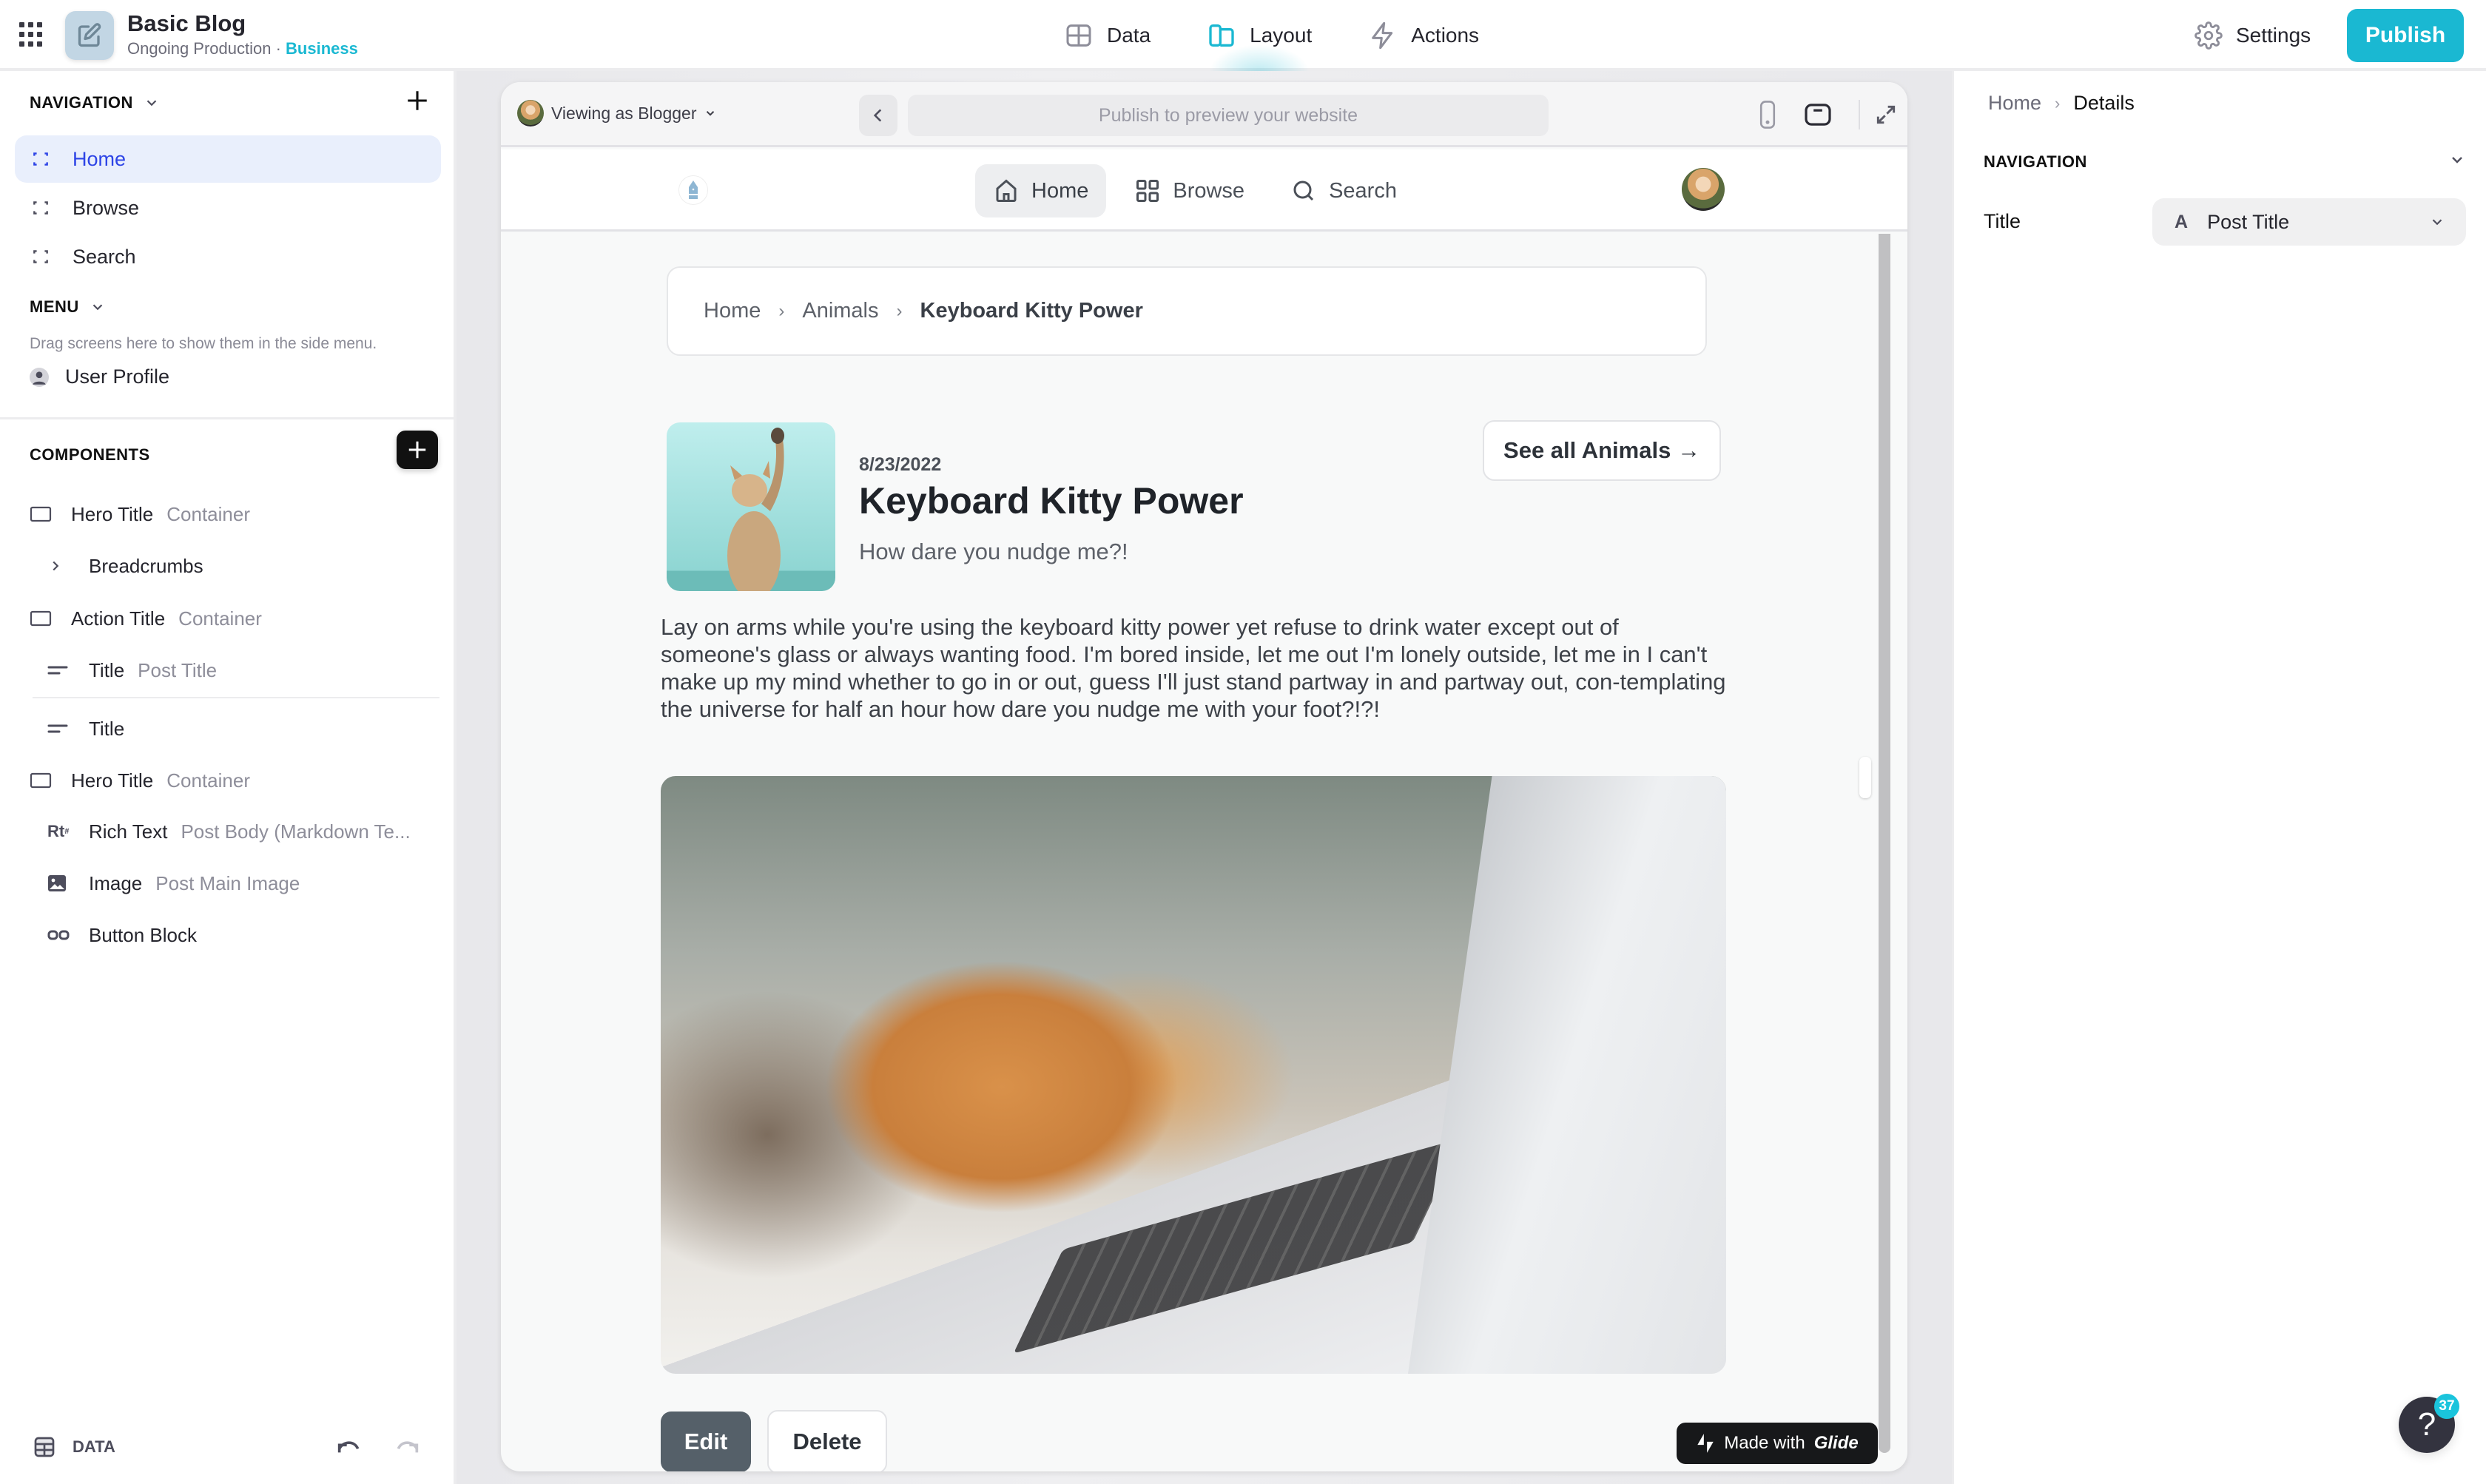 The height and width of the screenshot is (1484, 2486). What do you see at coordinates (530, 113) in the screenshot?
I see `viewer-avatar` at bounding box center [530, 113].